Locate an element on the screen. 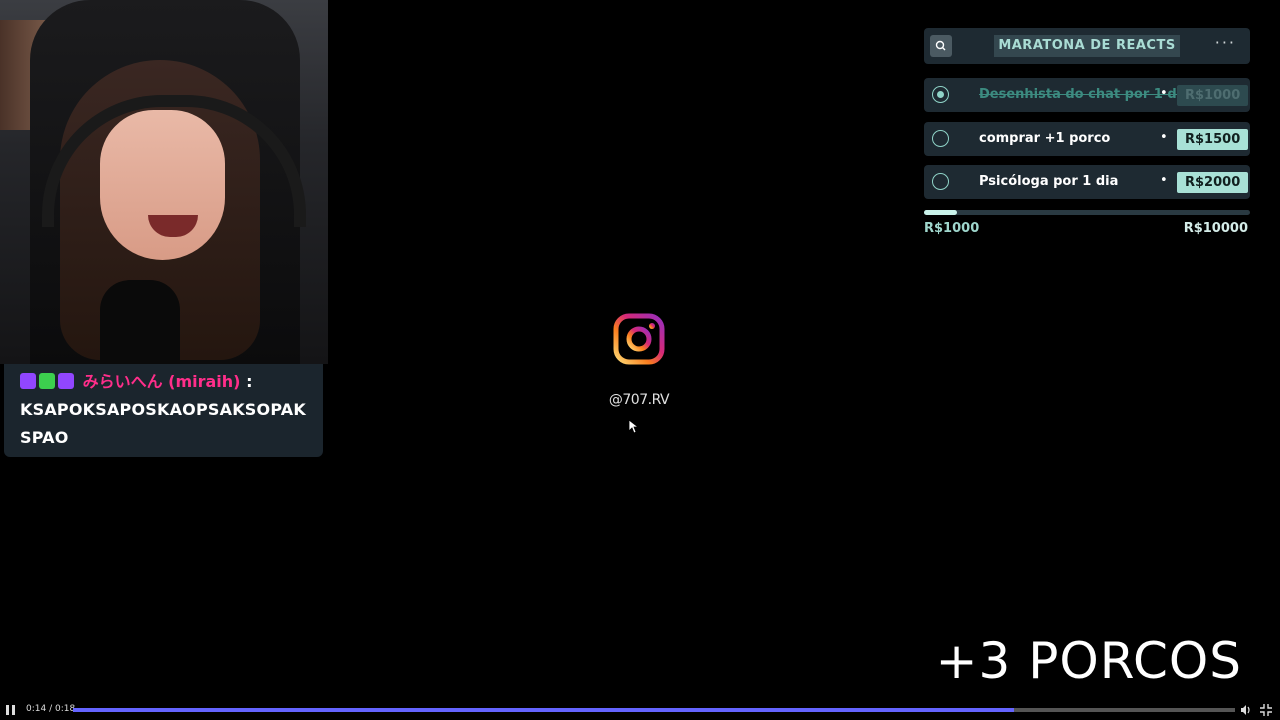 The image size is (1280, 720). microphone is located at coordinates (140, 322).